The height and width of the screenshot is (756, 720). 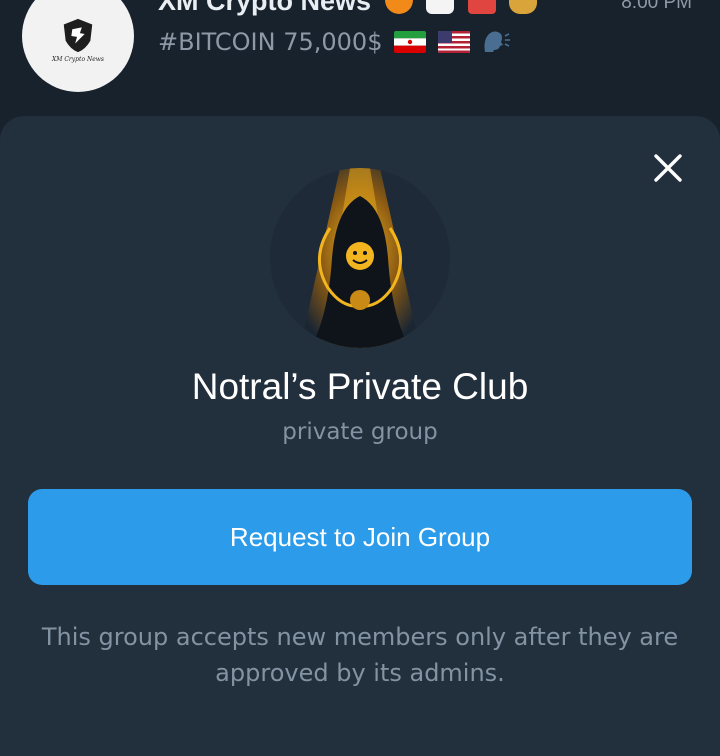 I want to click on us-flag-icon, so click(x=453, y=42).